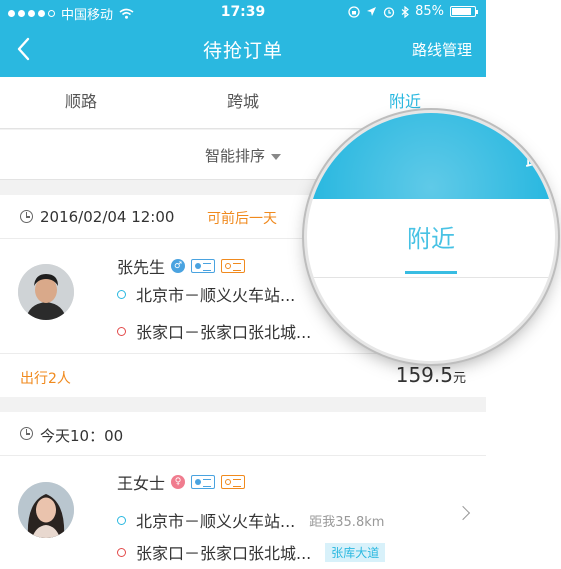 This screenshot has height=569, width=561. What do you see at coordinates (413, 11) in the screenshot?
I see `status-right: 85%` at bounding box center [413, 11].